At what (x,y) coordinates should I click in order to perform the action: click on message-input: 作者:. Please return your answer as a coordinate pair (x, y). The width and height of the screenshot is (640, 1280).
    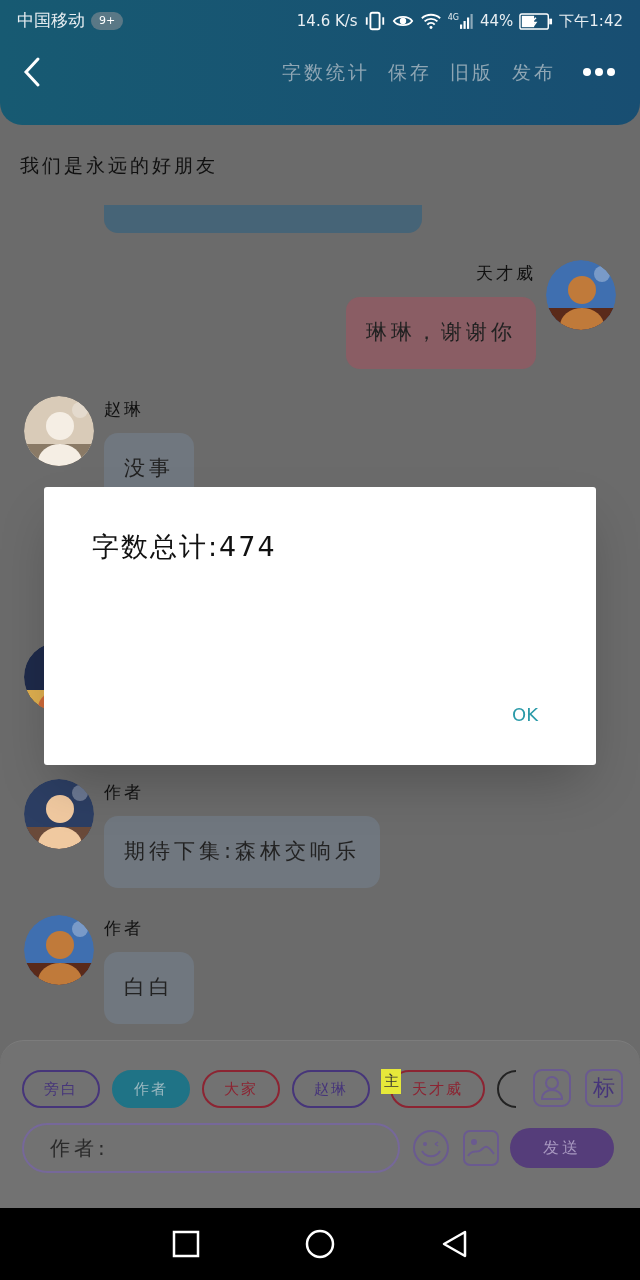
    Looking at the image, I should click on (211, 1148).